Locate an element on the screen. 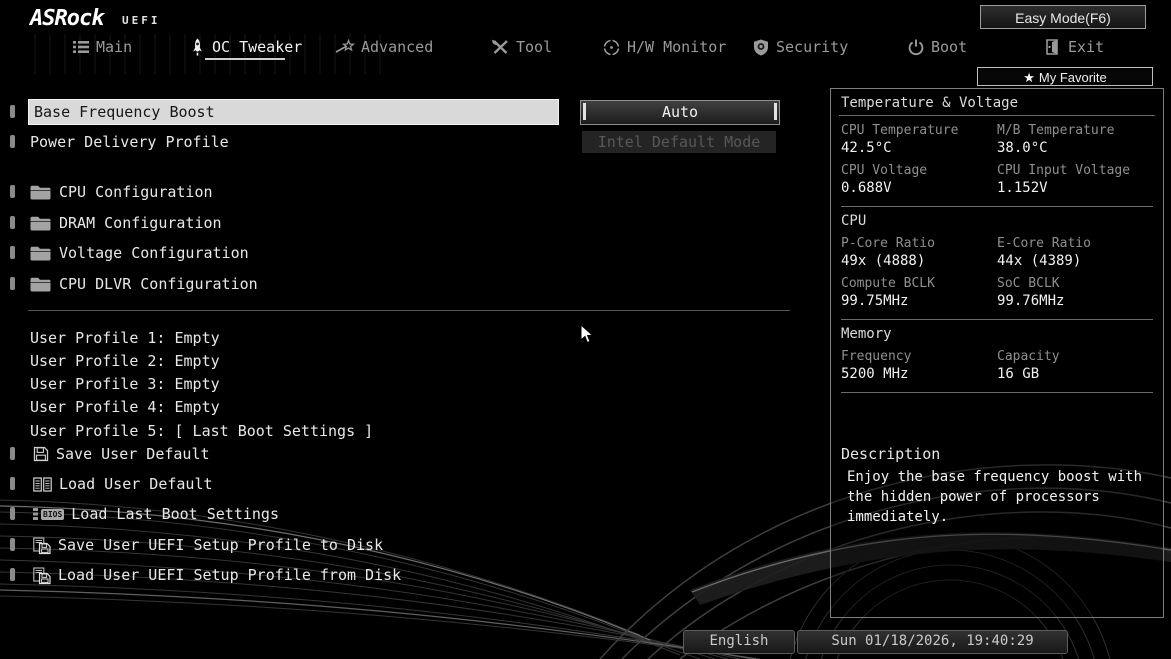 The width and height of the screenshot is (1171, 659). user-profile-3: User Profile 3: Empty is located at coordinates (125, 384).